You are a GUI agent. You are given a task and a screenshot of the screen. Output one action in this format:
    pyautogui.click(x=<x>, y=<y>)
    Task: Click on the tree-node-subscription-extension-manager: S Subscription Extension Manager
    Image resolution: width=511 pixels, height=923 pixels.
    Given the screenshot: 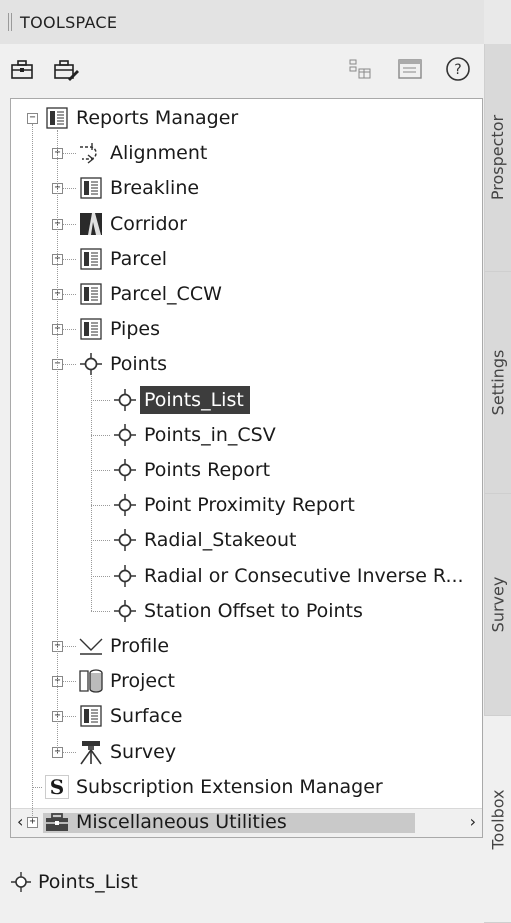 What is the action you would take?
    pyautogui.click(x=215, y=787)
    